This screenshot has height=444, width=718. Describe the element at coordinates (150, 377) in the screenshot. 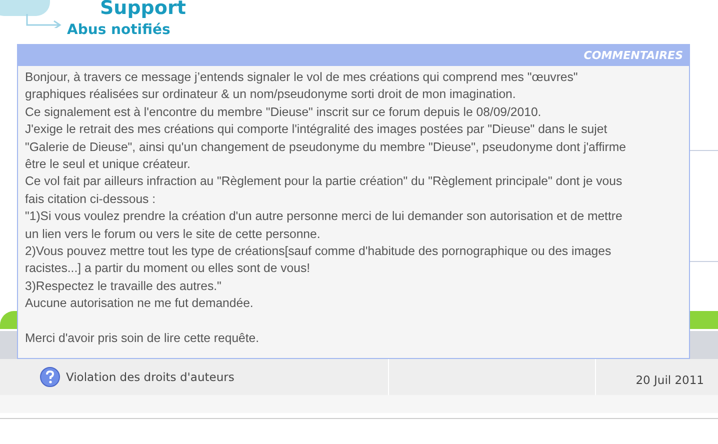

I see `report-title: Violation des droits d'auteurs` at that location.